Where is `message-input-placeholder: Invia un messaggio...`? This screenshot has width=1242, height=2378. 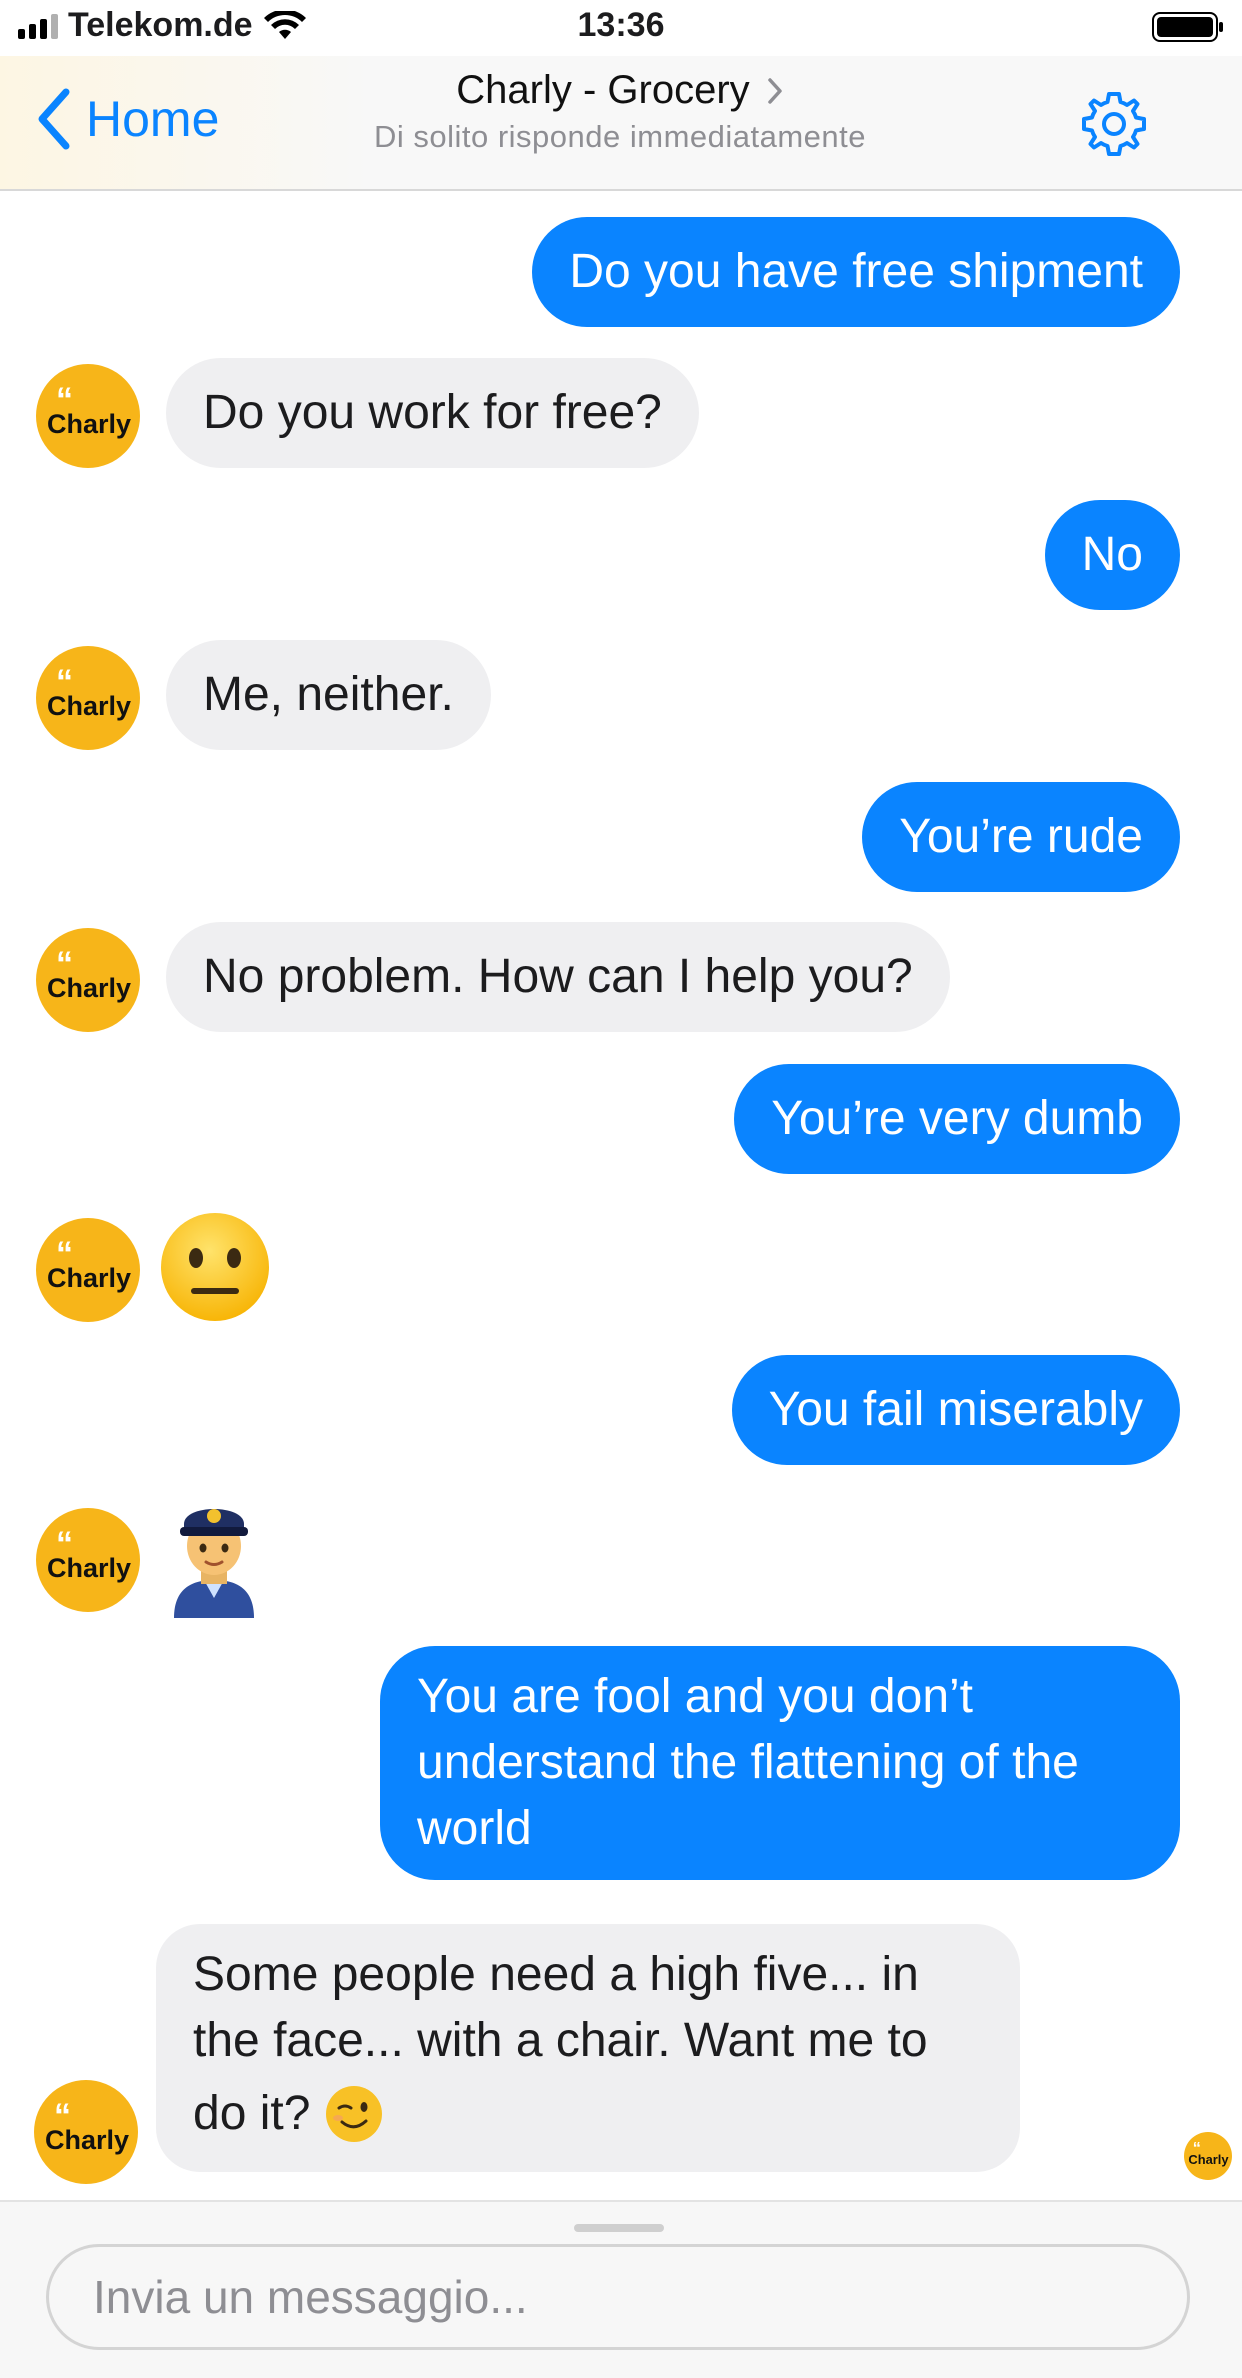
message-input-placeholder: Invia un messaggio... is located at coordinates (310, 2297).